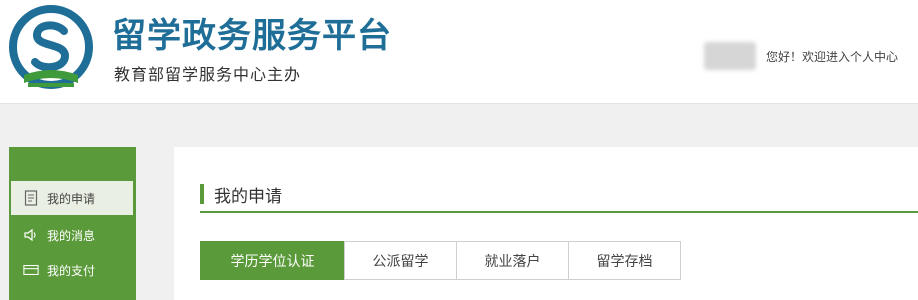 The width and height of the screenshot is (918, 300). Describe the element at coordinates (248, 196) in the screenshot. I see `section-title-text: 我的申请` at that location.